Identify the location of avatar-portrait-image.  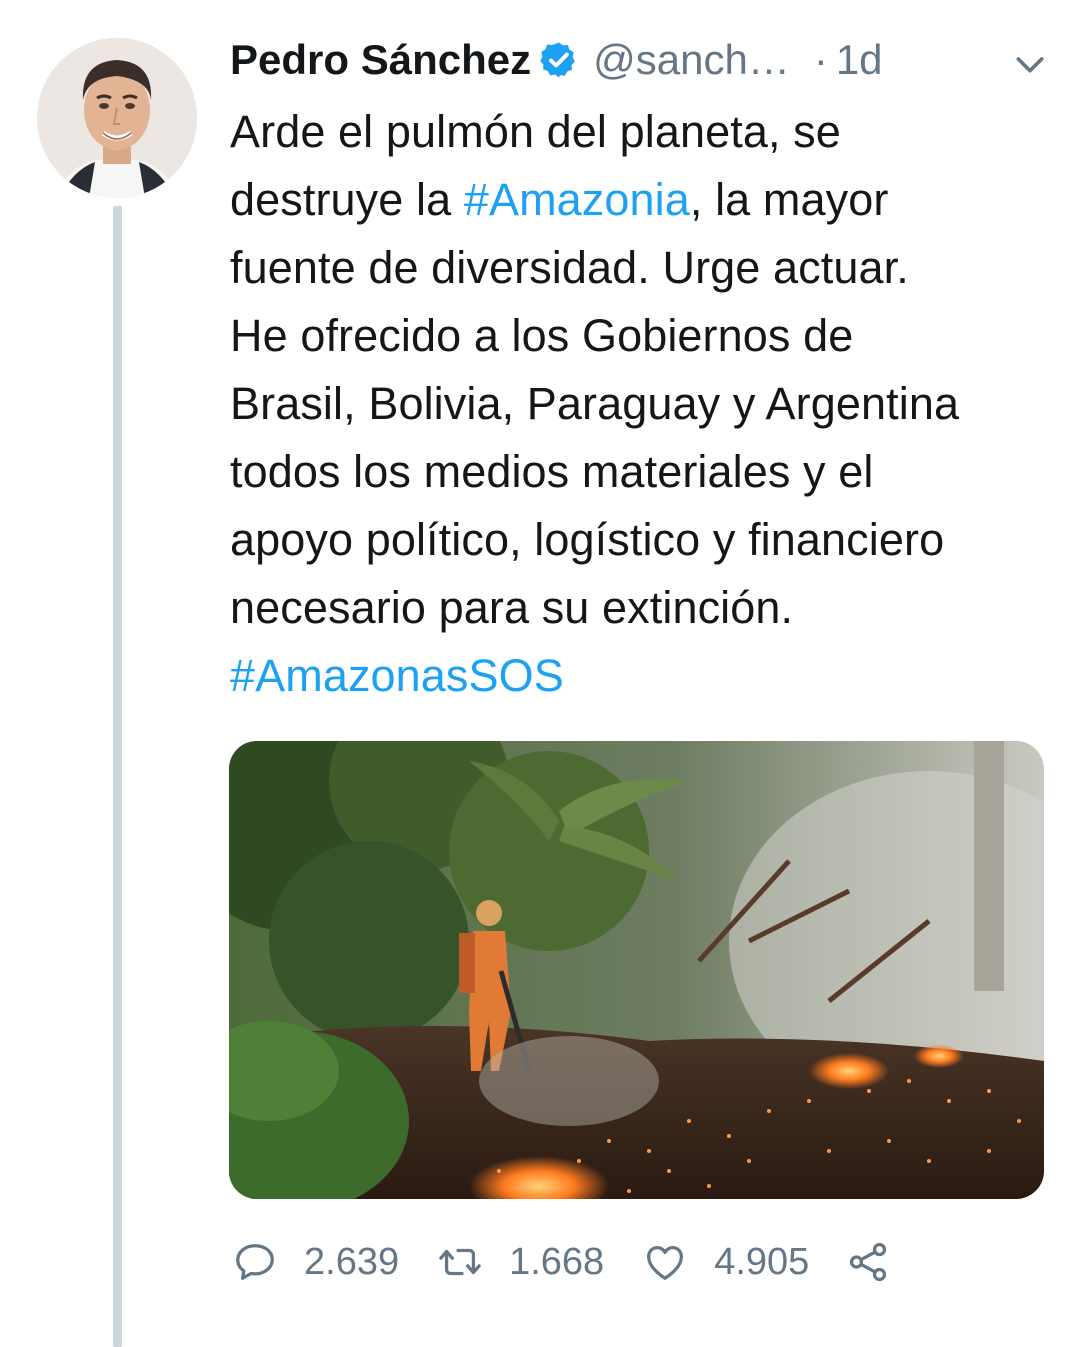
(117, 118).